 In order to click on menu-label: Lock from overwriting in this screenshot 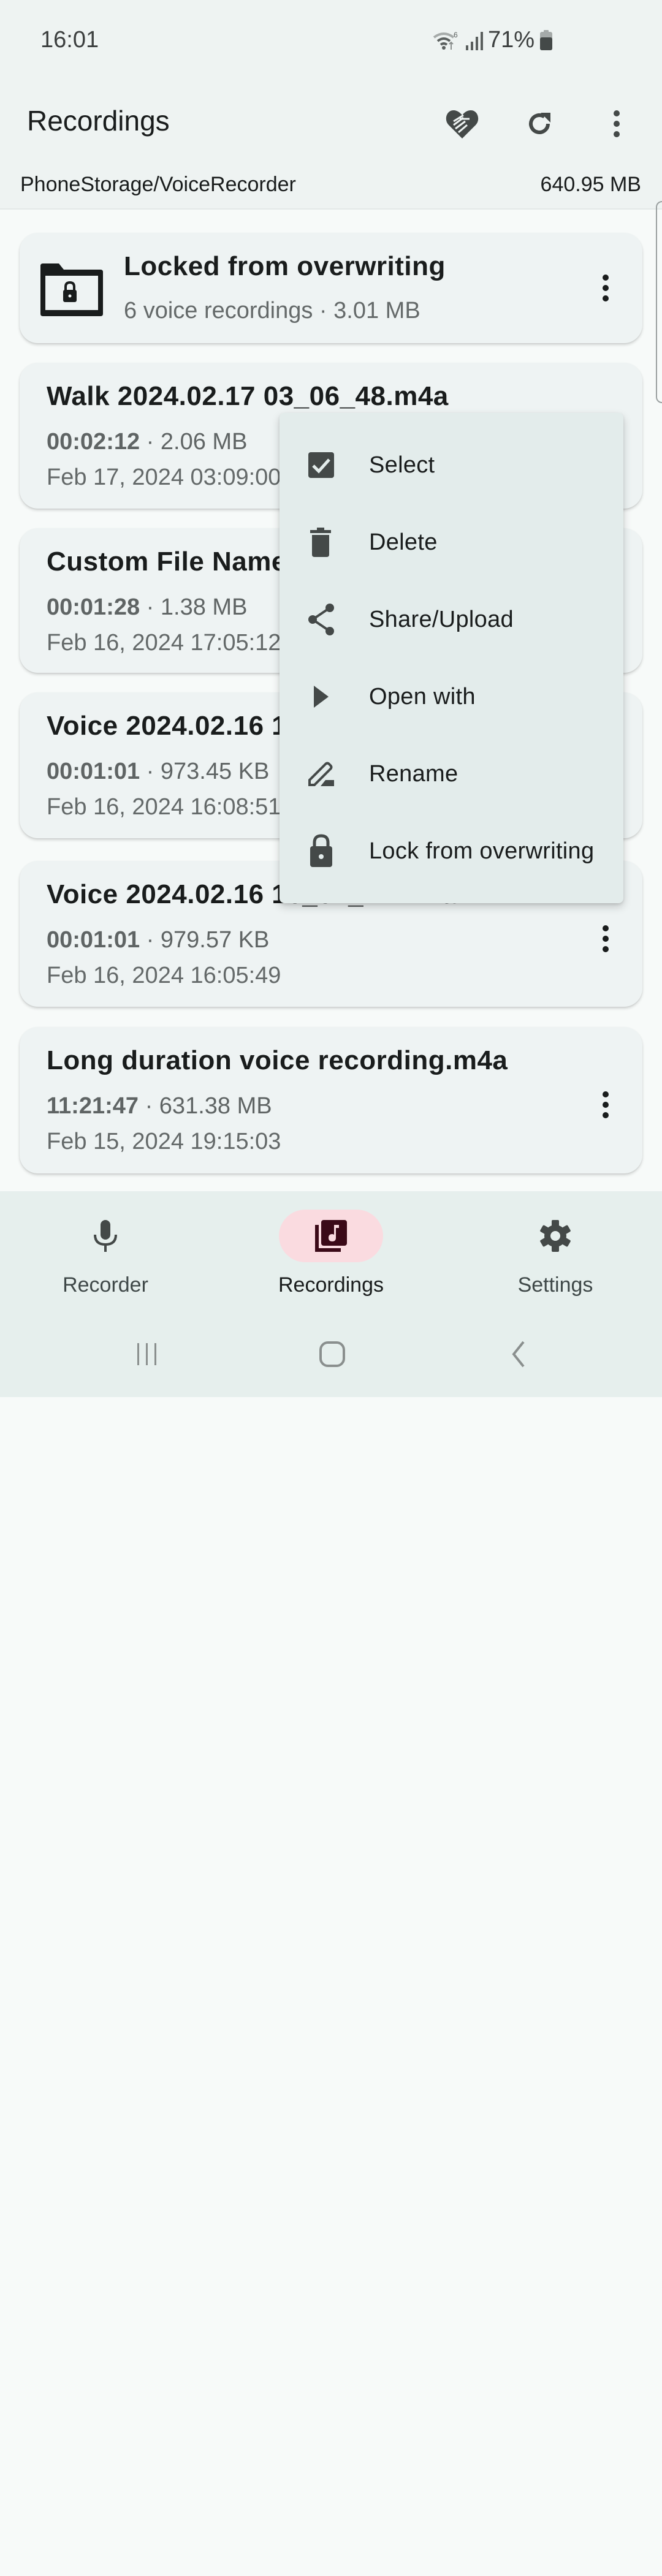, I will do `click(482, 851)`.